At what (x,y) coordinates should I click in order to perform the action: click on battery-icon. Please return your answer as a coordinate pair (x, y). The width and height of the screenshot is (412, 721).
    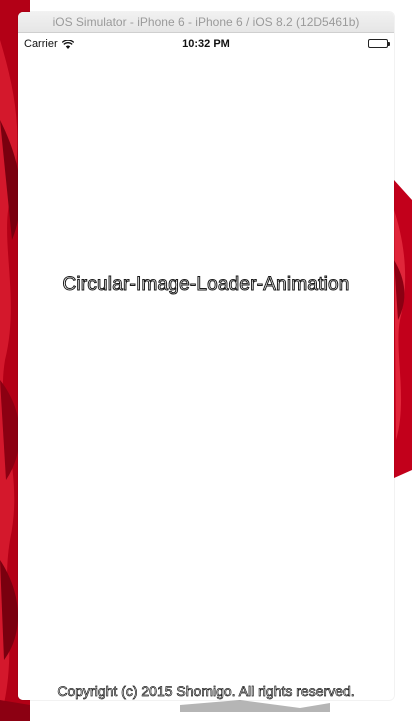
    Looking at the image, I should click on (379, 43).